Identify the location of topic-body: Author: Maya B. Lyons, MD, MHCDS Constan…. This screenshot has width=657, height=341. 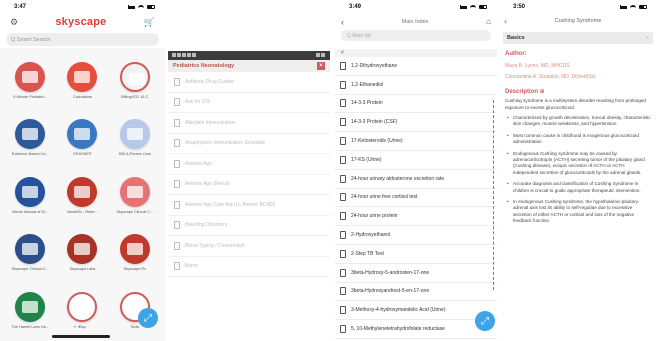
(578, 139).